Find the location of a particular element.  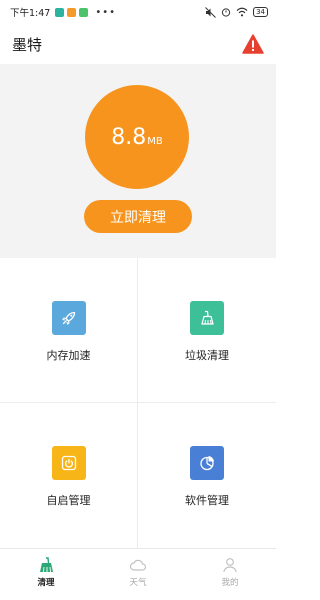

tab-profile: 我的 is located at coordinates (230, 574).